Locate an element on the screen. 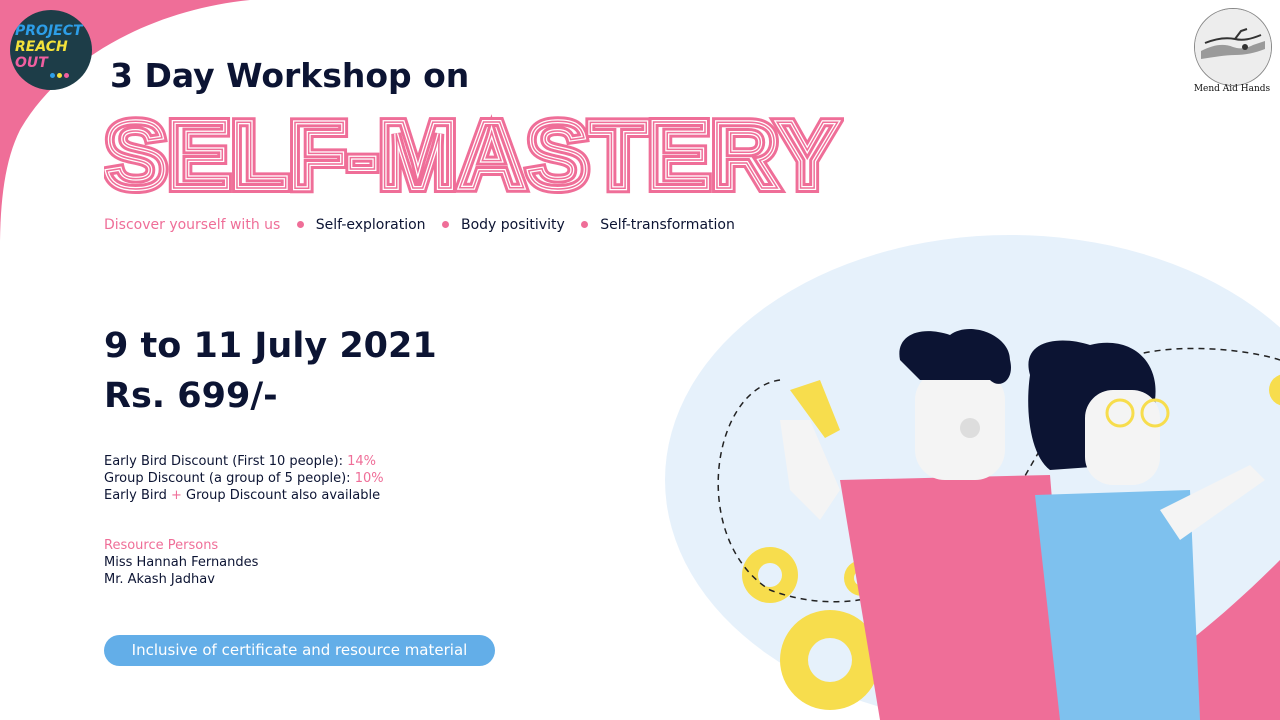  early-bird-value: 14% is located at coordinates (361, 461).